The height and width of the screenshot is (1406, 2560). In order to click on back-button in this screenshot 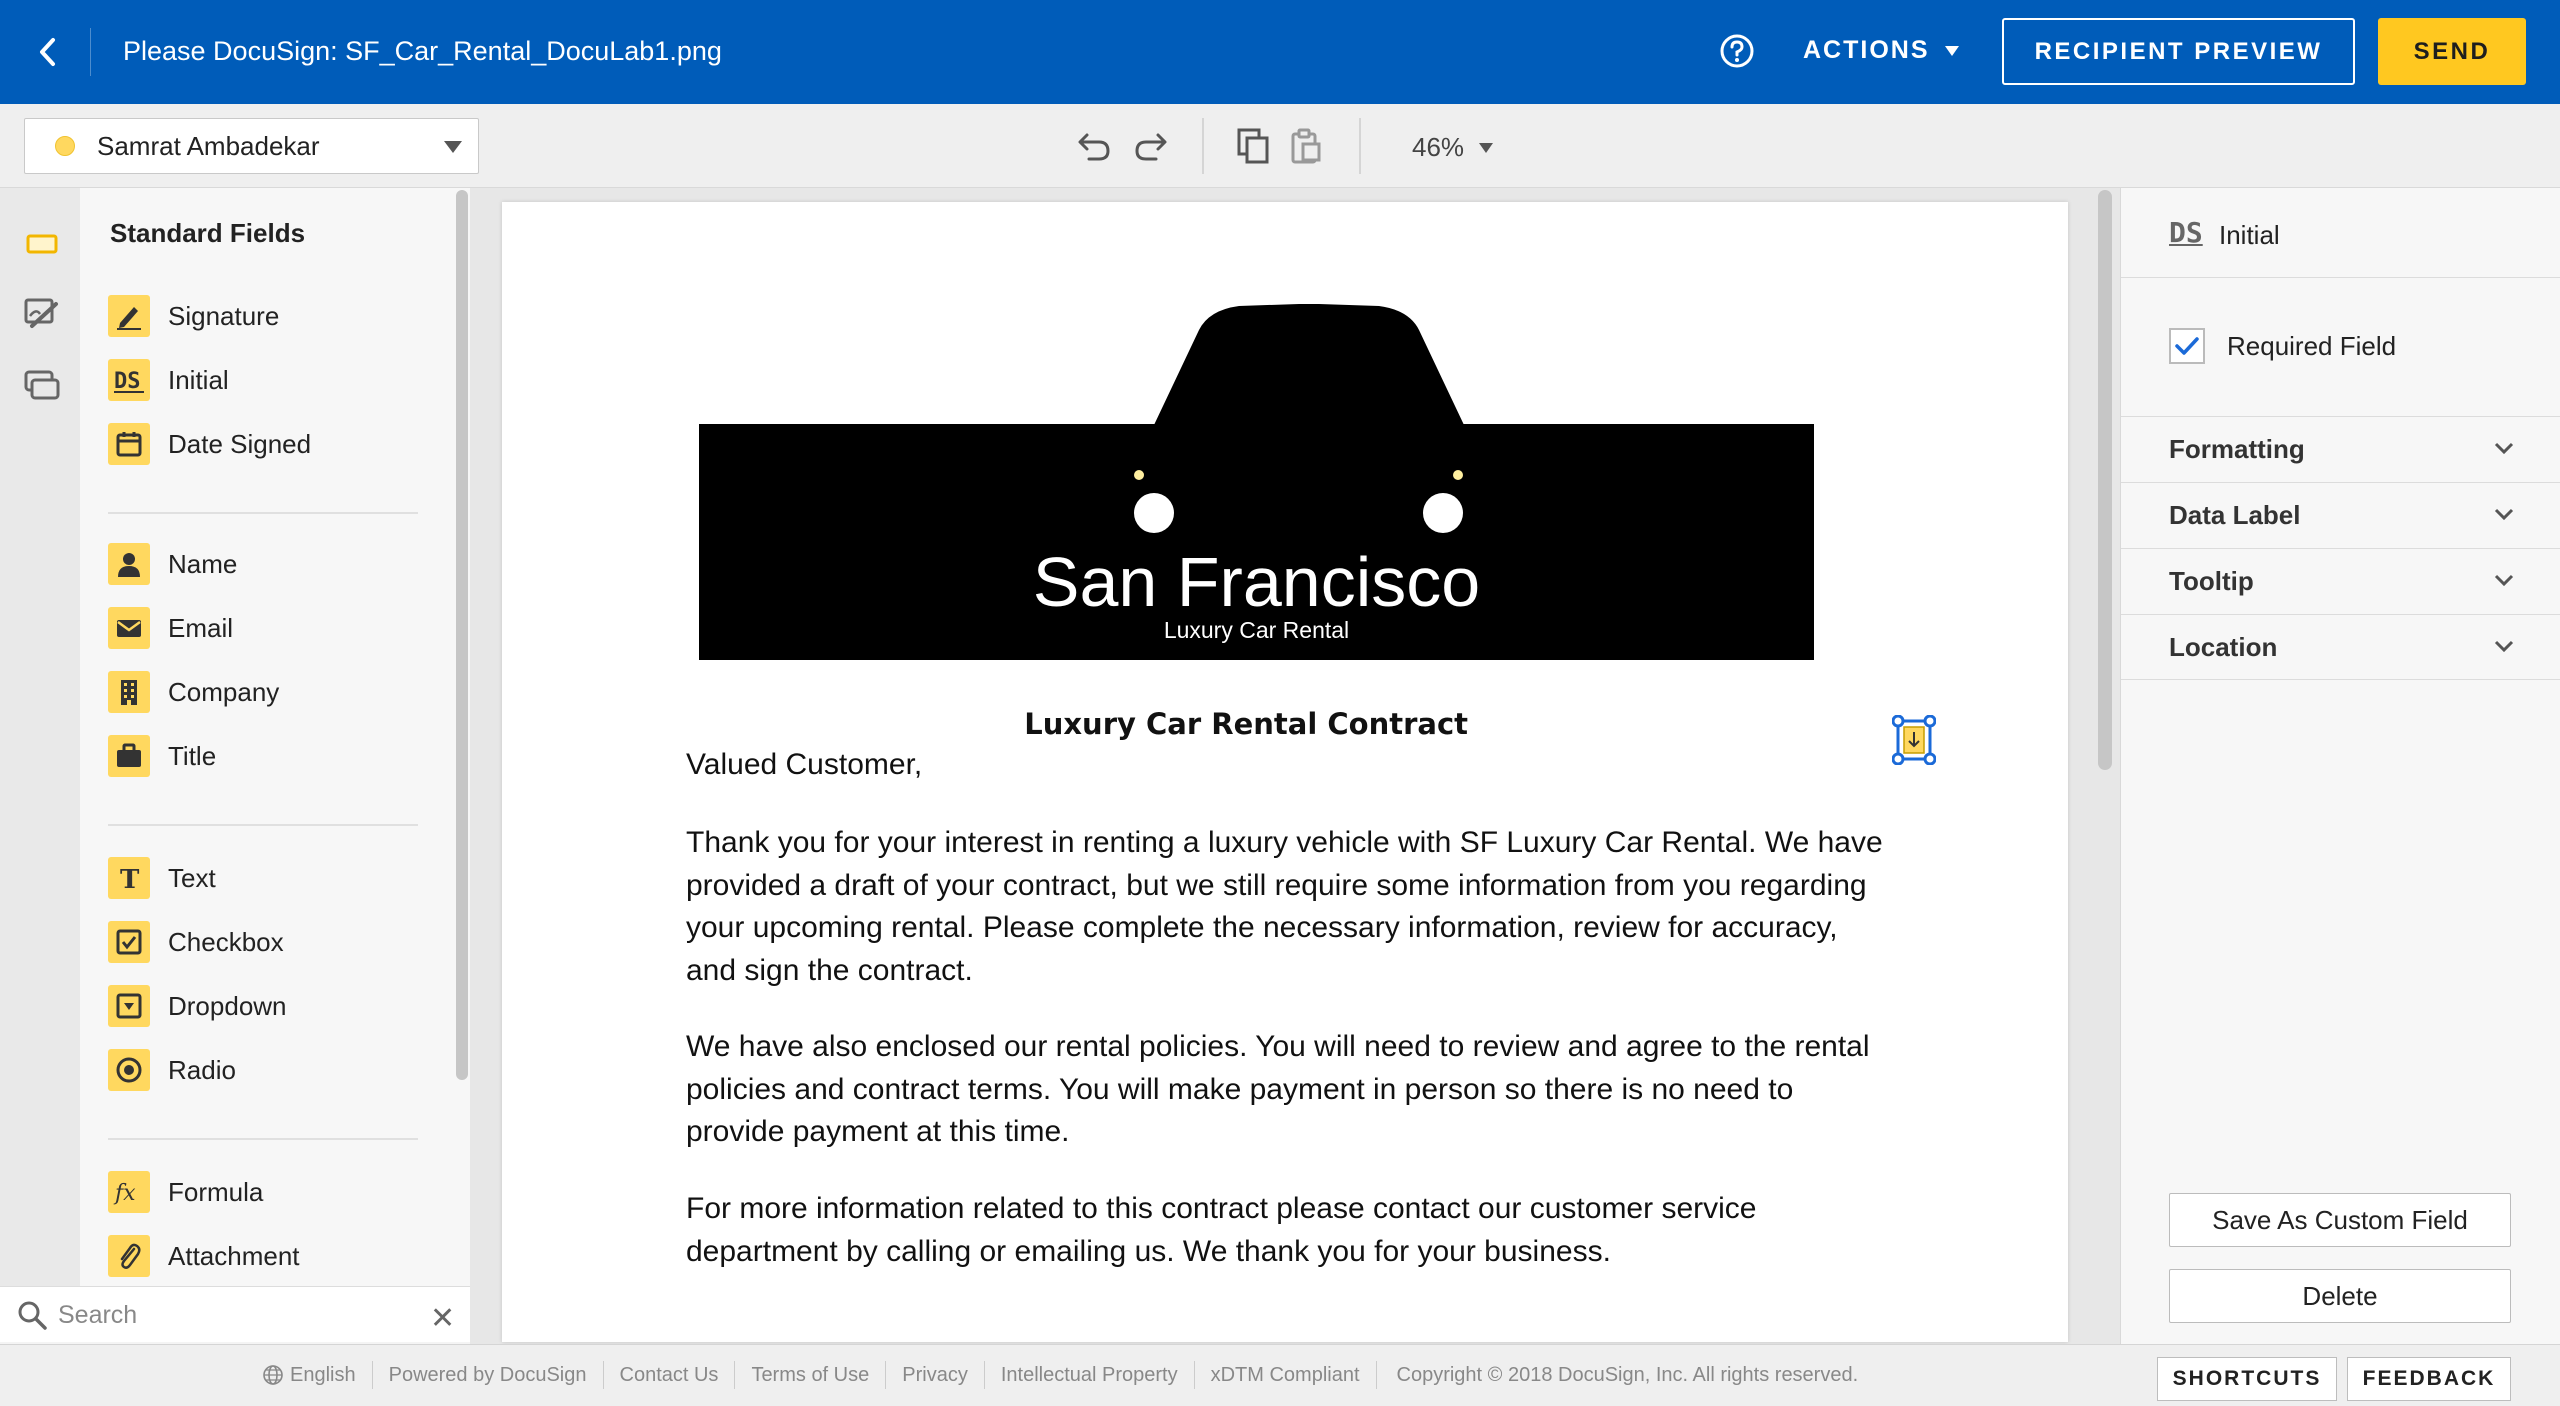, I will do `click(48, 52)`.